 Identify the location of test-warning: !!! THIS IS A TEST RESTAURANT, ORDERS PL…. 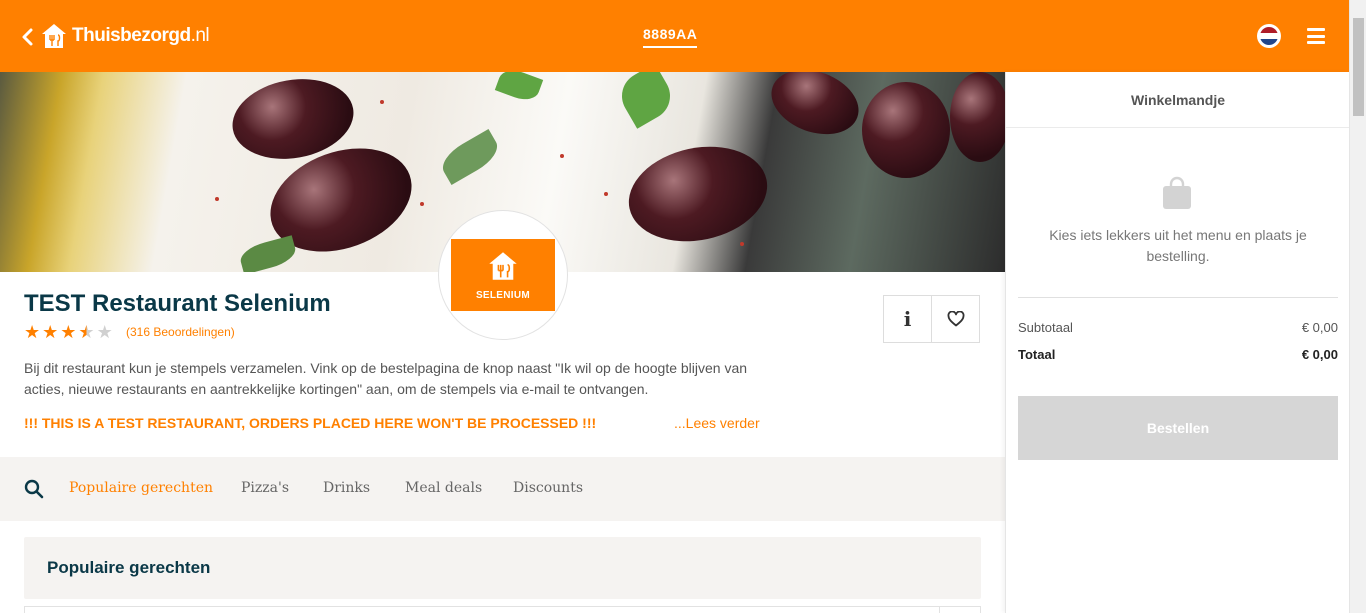
(310, 423).